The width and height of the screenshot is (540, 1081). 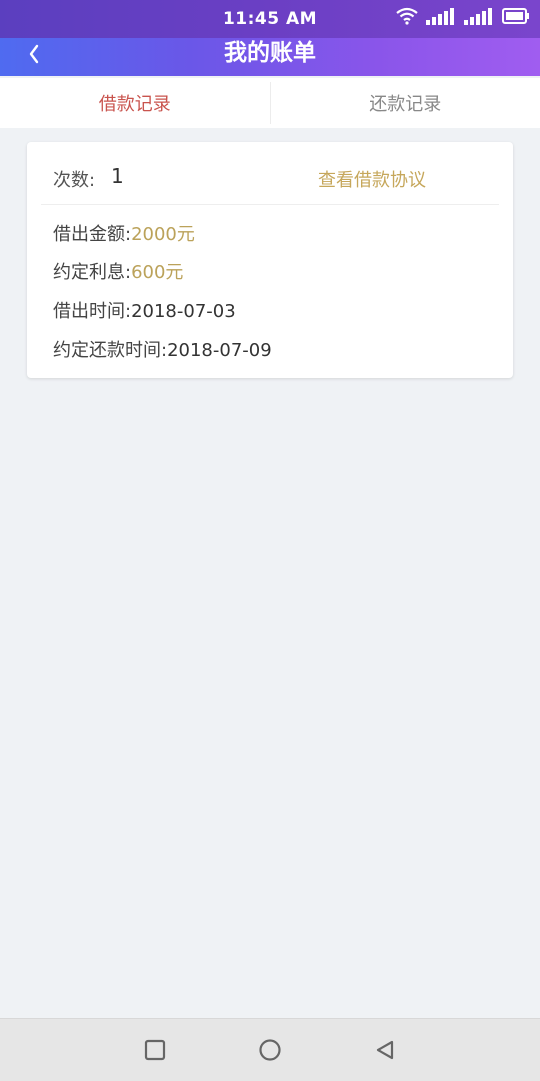 I want to click on system-nav-bar, so click(x=270, y=1049).